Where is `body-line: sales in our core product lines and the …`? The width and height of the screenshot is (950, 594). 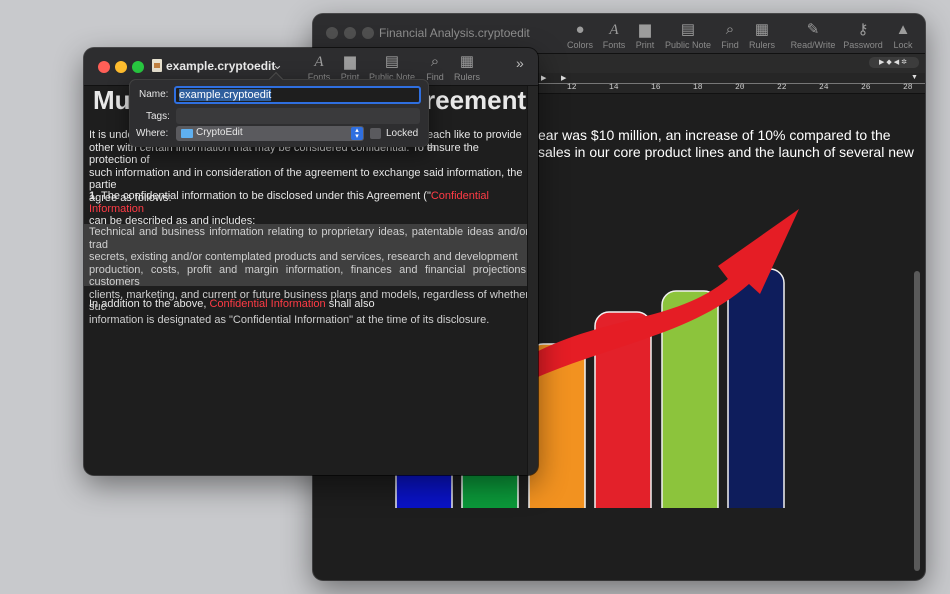
body-line: sales in our core product lines and the … is located at coordinates (726, 152).